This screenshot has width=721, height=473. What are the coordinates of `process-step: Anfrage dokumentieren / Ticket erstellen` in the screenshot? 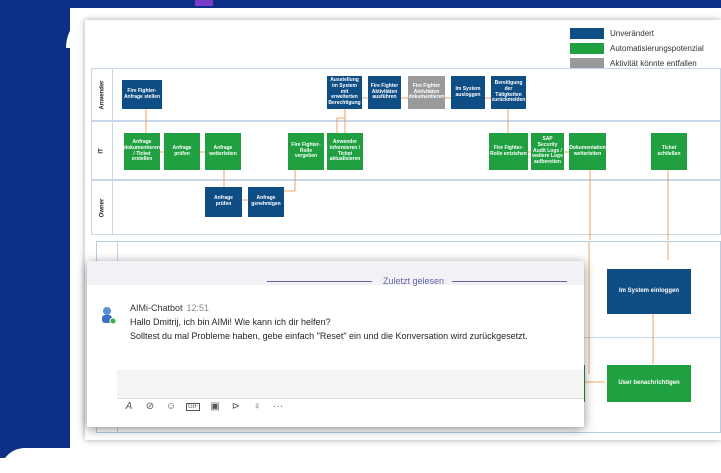 It's located at (142, 151).